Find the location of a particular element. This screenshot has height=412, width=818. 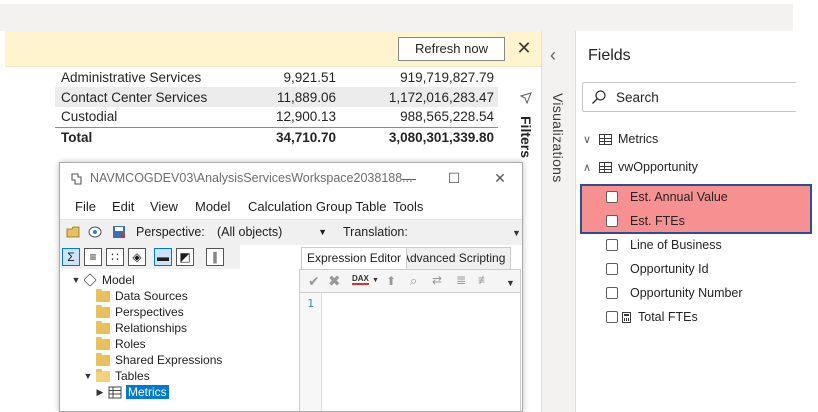

minimize-icon: — is located at coordinates (409, 178).